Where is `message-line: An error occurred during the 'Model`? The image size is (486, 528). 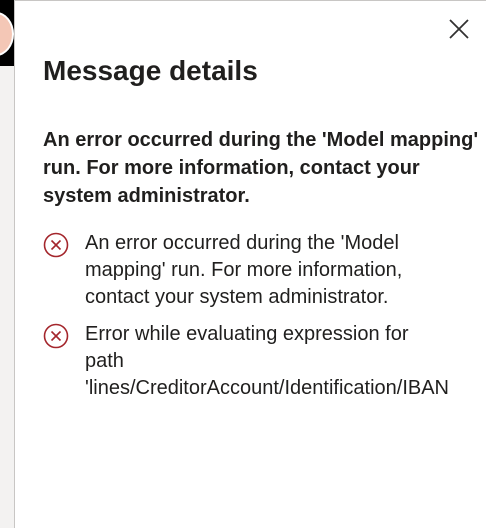
message-line: An error occurred during the 'Model is located at coordinates (242, 243).